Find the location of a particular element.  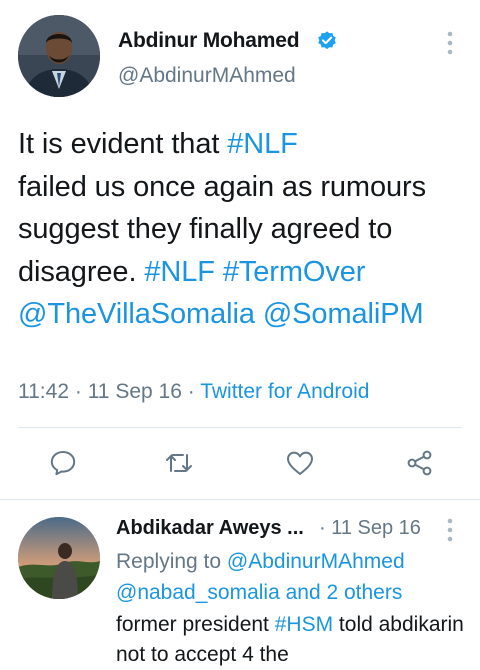

share-icon is located at coordinates (420, 463).